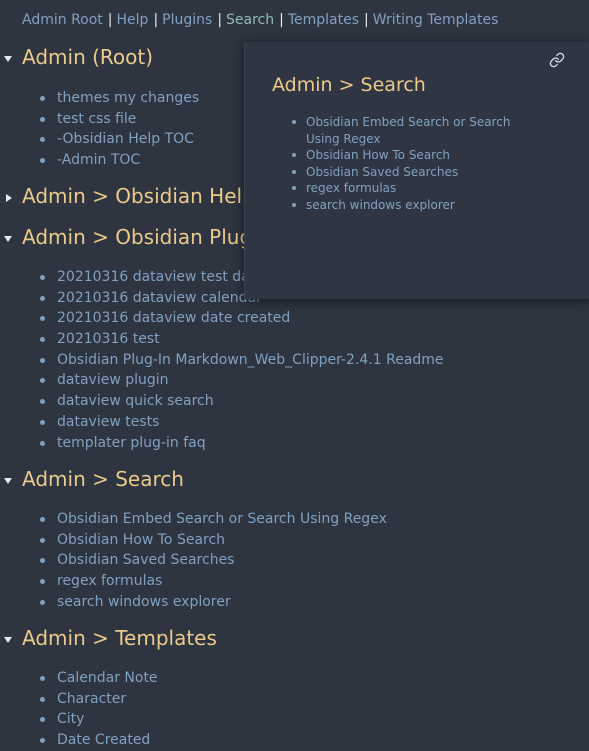 This screenshot has width=589, height=751. I want to click on expand-caret-icon, so click(9, 198).